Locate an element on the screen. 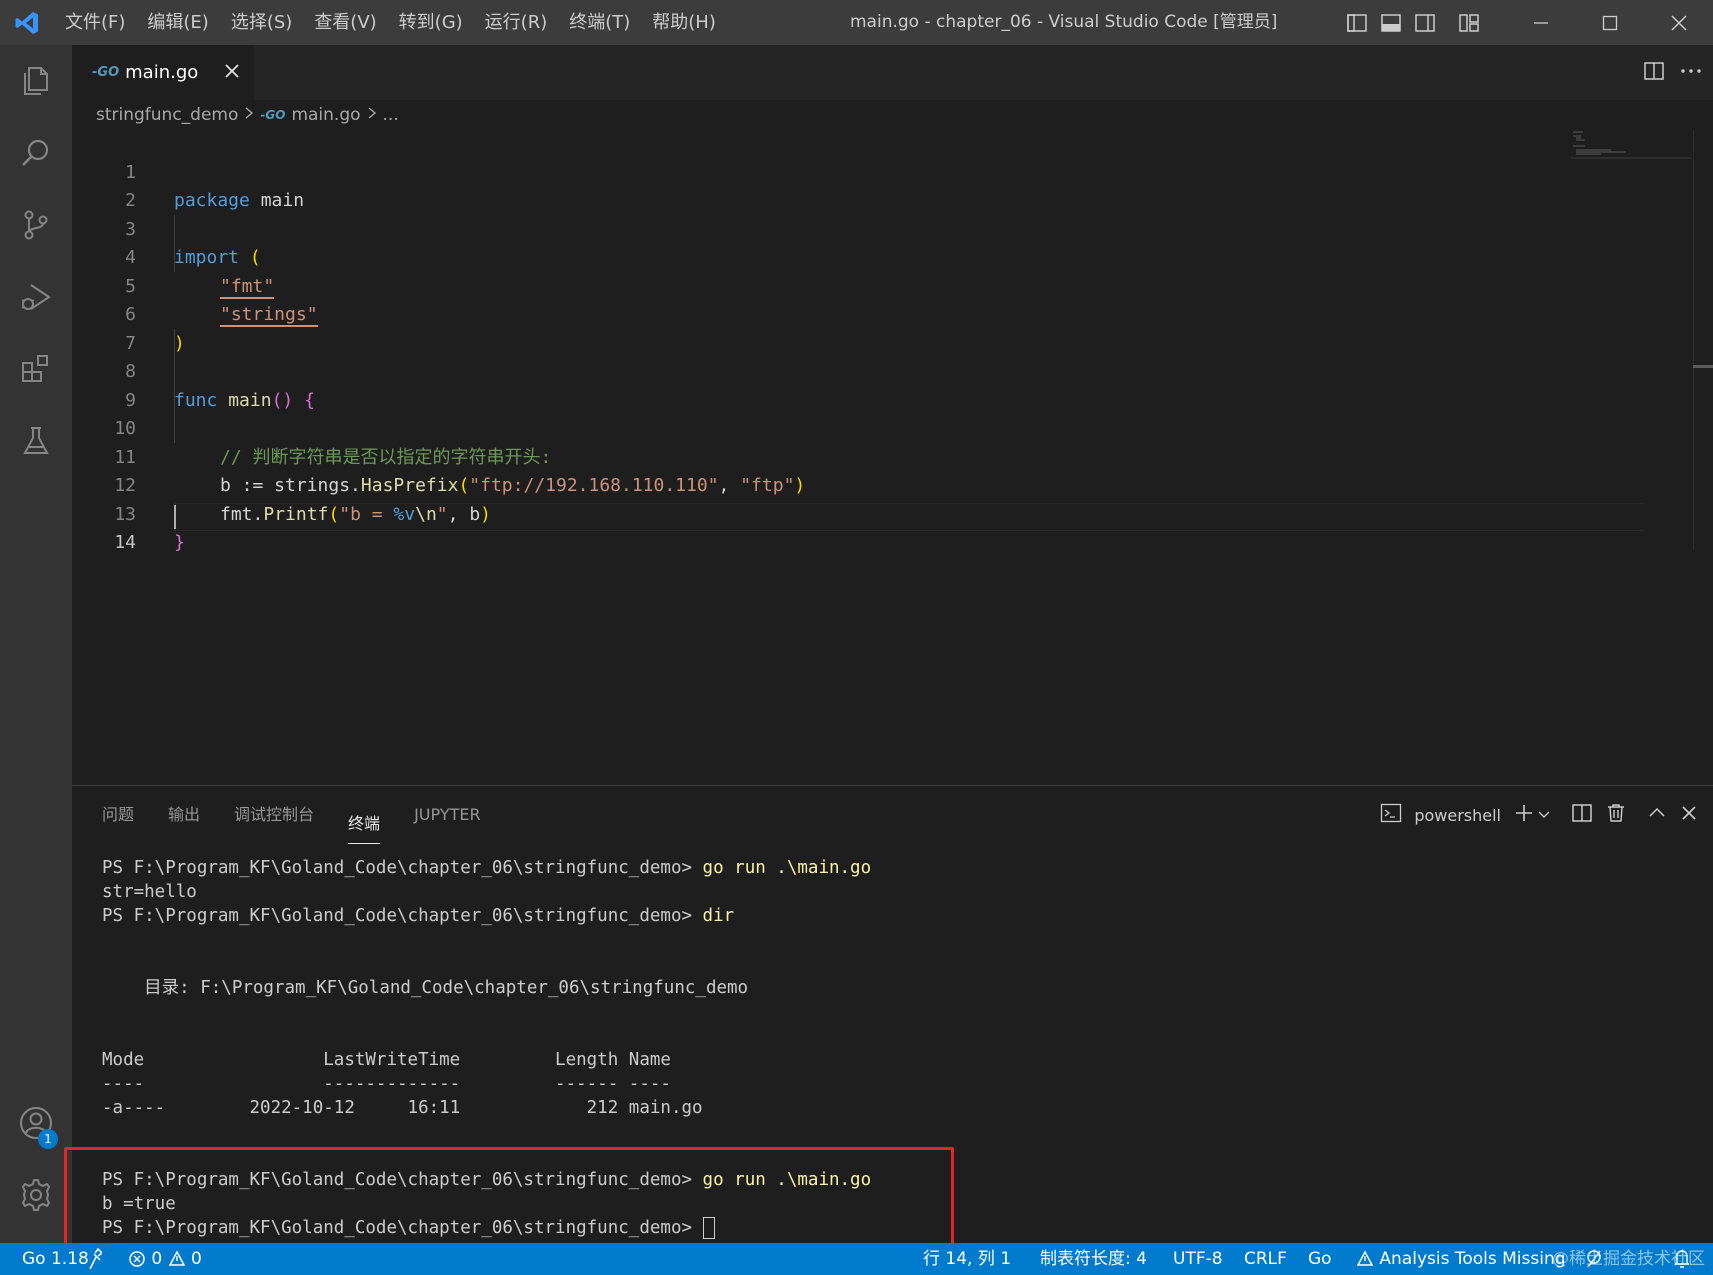  run-debug-icon is located at coordinates (36, 297).